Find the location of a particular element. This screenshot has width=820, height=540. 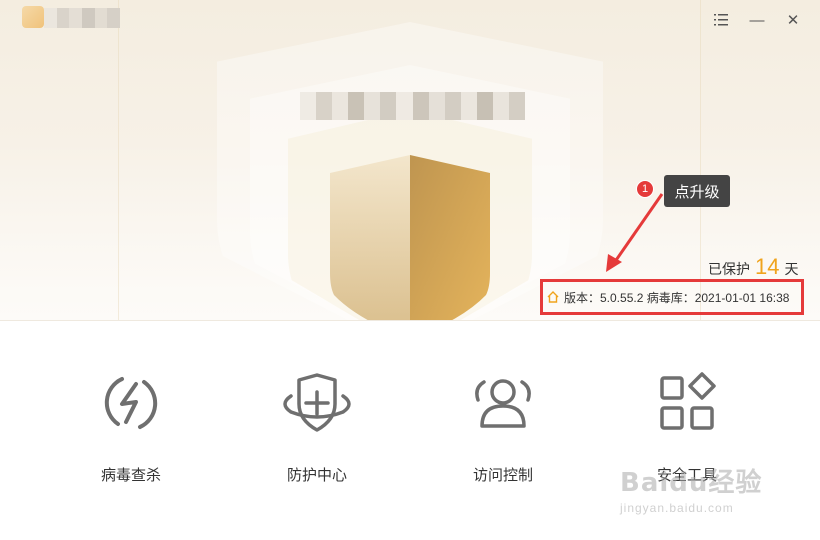

feature-virus-scan: 病毒查杀 is located at coordinates (131, 428).